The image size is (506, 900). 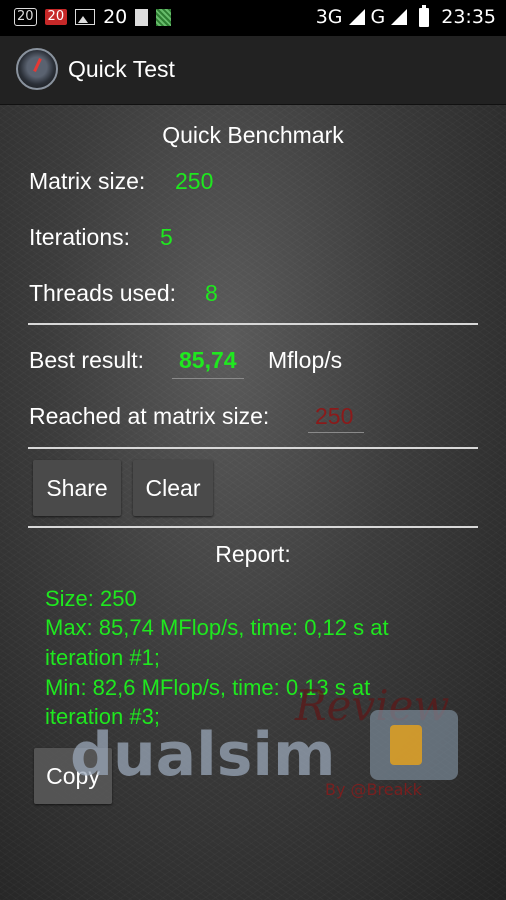 I want to click on app-logo-icon, so click(x=37, y=69).